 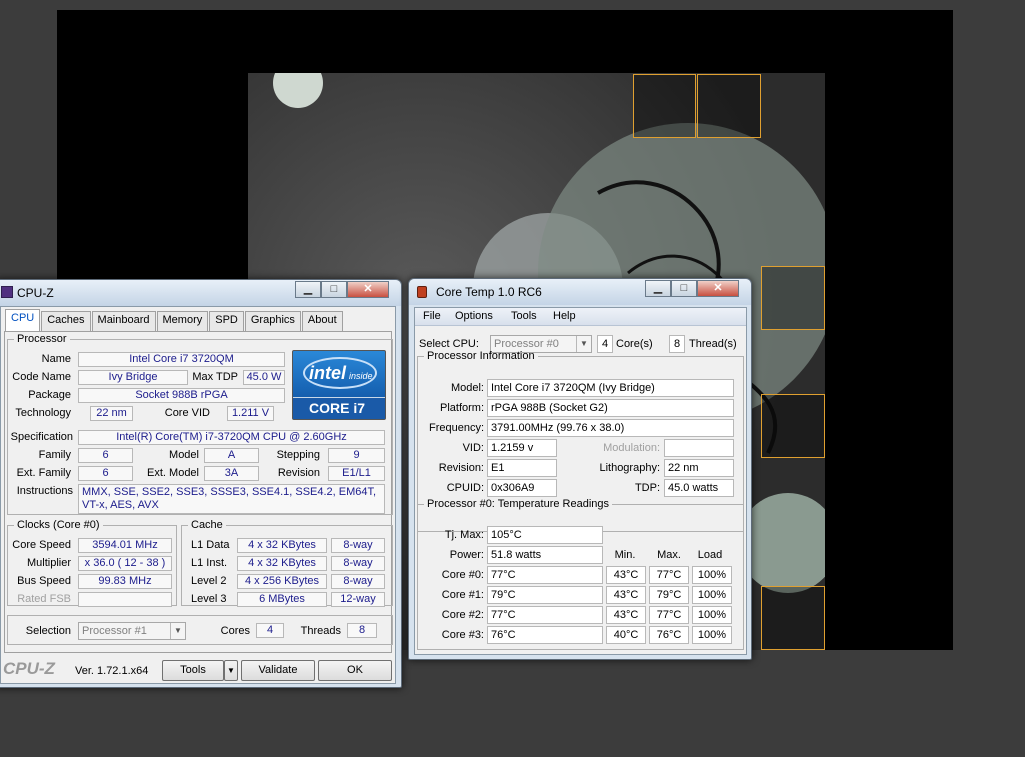 I want to click on cpuz-titlebar: CPU-Z ▁ □ ✕, so click(x=200, y=293).